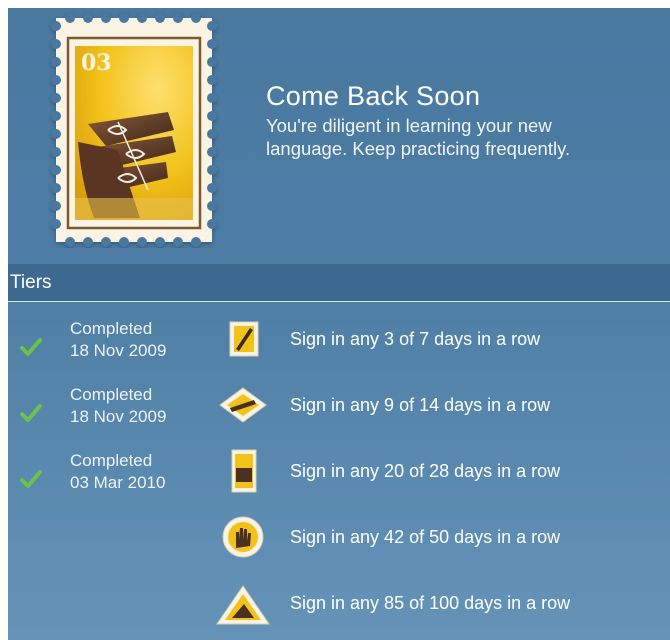 The image size is (670, 640). I want to click on stamp-portrait-icon, so click(244, 471).